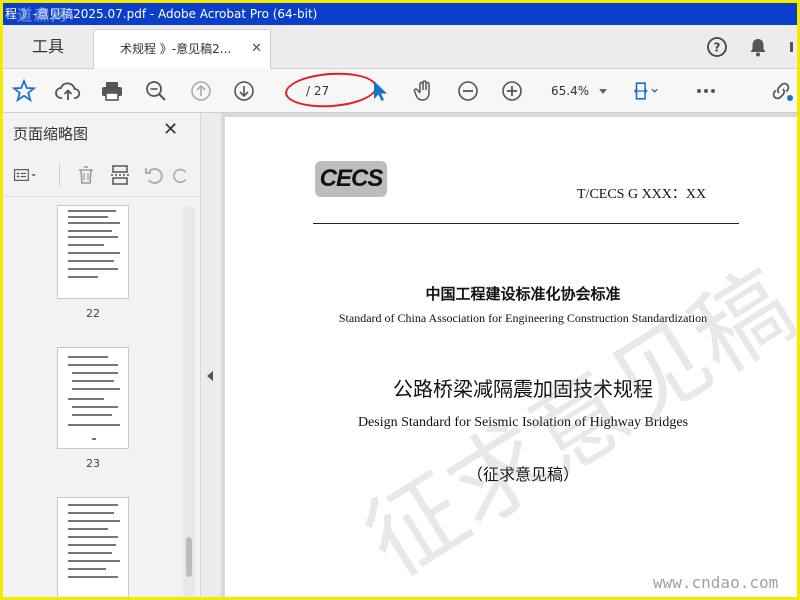  Describe the element at coordinates (86, 175) in the screenshot. I see `trash-icon` at that location.